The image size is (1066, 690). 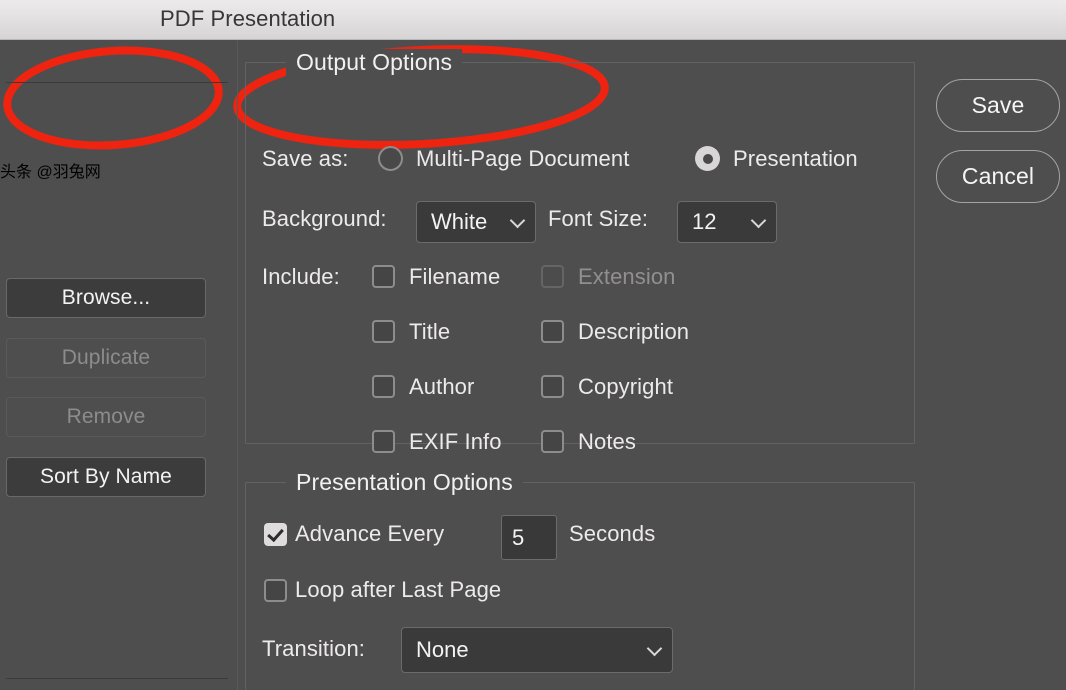 I want to click on sidebar-divider-top, so click(x=117, y=82).